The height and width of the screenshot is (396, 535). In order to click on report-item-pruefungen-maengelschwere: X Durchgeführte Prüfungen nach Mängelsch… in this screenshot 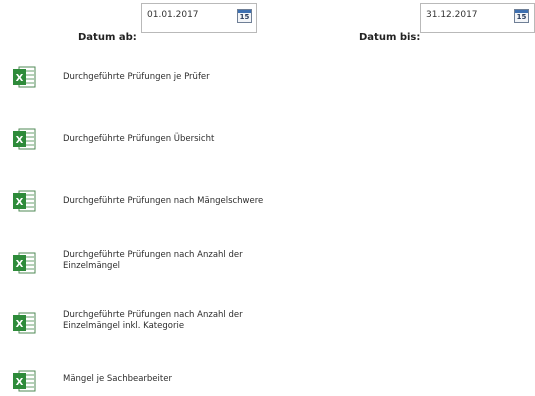, I will do `click(222, 204)`.